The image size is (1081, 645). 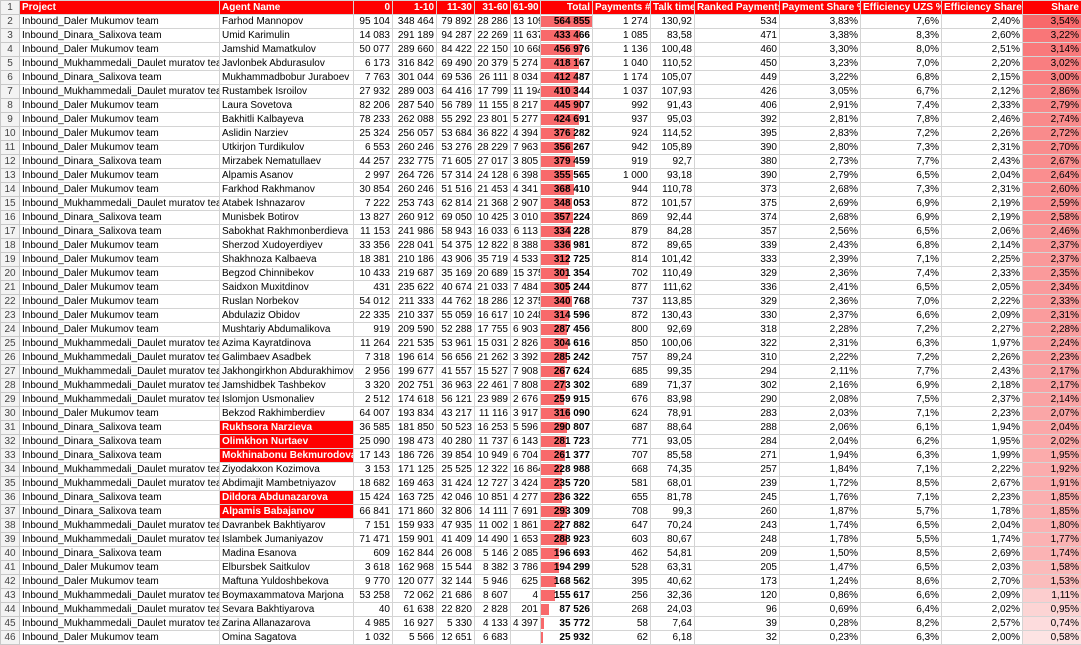 I want to click on cell-value: 8,6%, so click(x=901, y=582).